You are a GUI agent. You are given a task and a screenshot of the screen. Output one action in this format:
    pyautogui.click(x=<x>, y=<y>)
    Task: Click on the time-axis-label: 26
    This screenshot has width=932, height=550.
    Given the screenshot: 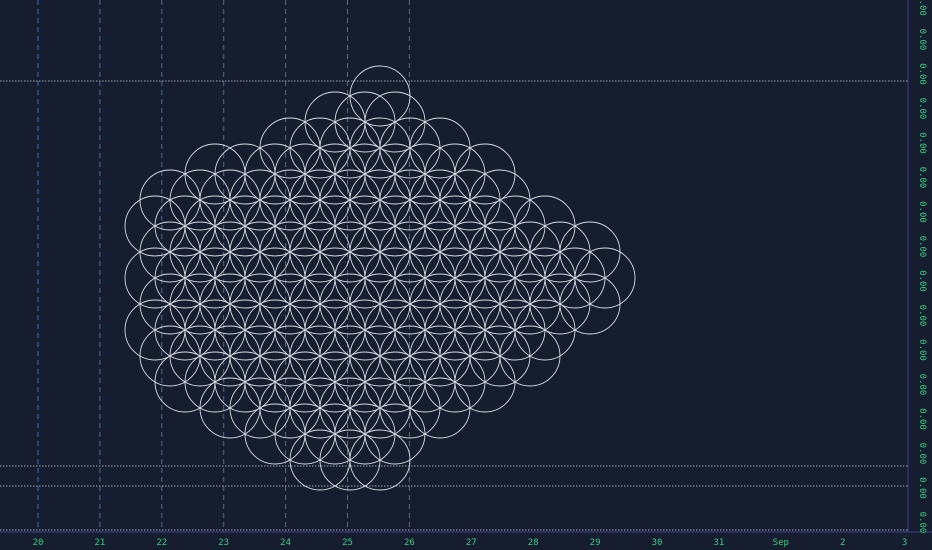 What is the action you would take?
    pyautogui.click(x=409, y=543)
    